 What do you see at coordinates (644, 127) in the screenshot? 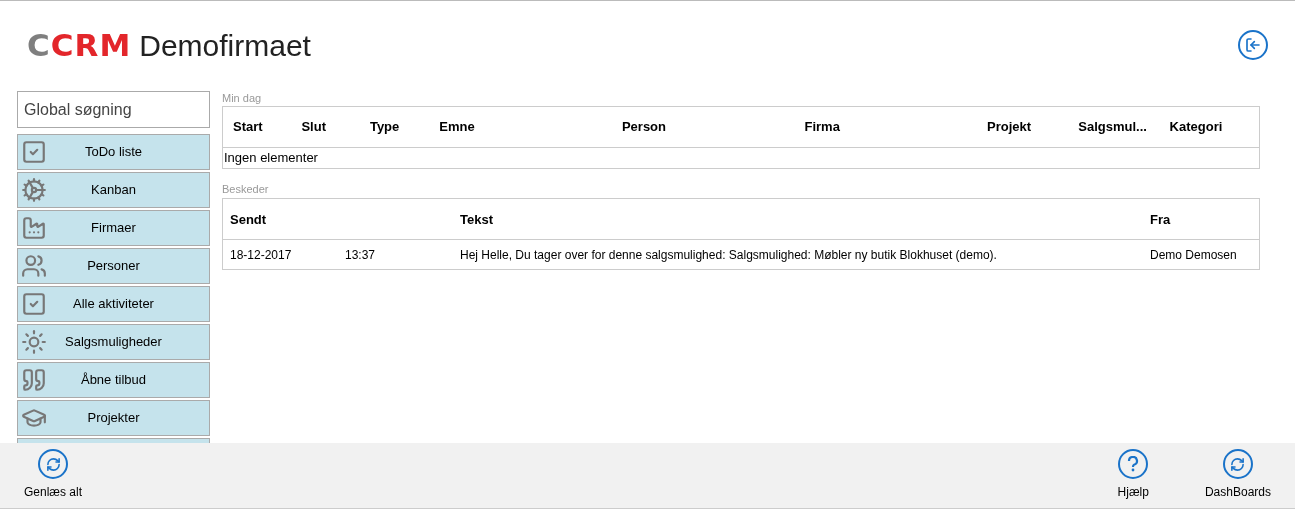
I see `column-header: Person` at bounding box center [644, 127].